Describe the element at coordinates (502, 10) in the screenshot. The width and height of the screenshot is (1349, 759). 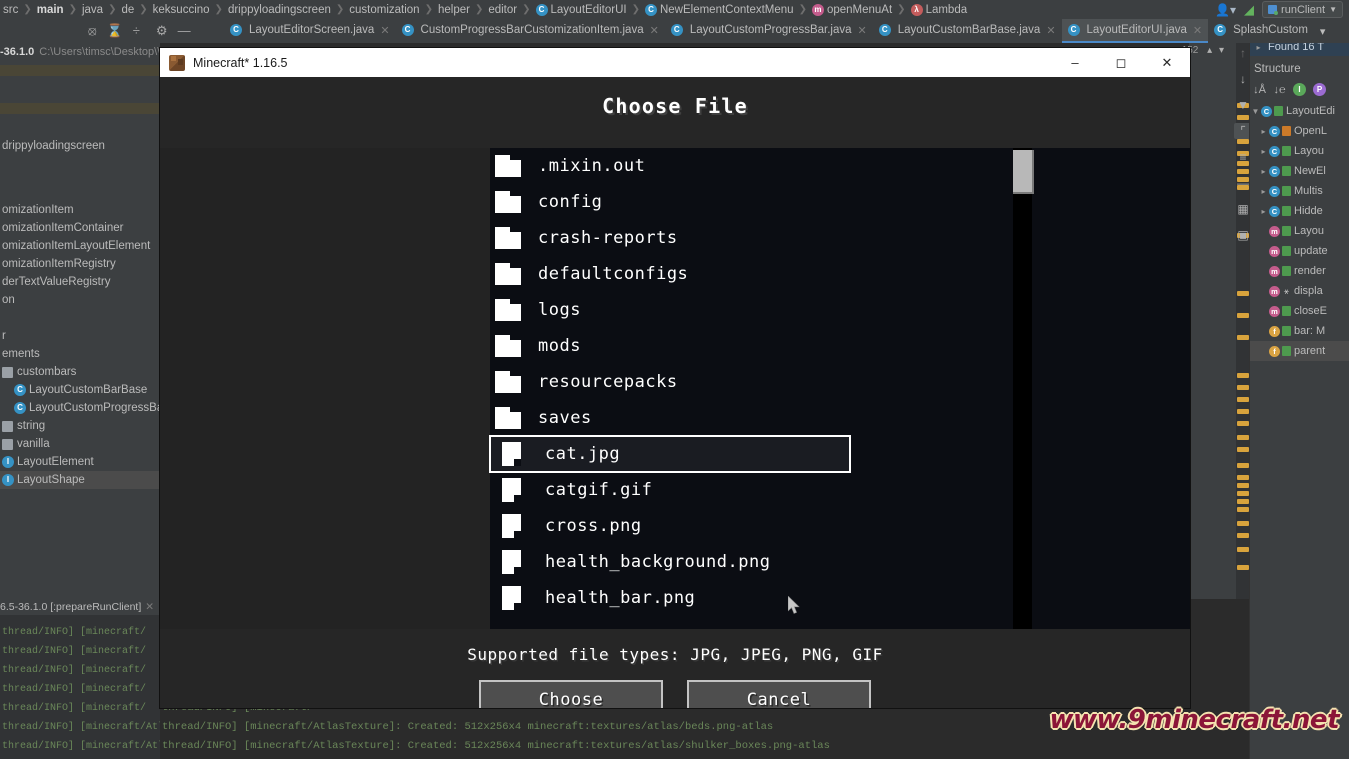
I see `breadcrumb-editor: editor` at that location.